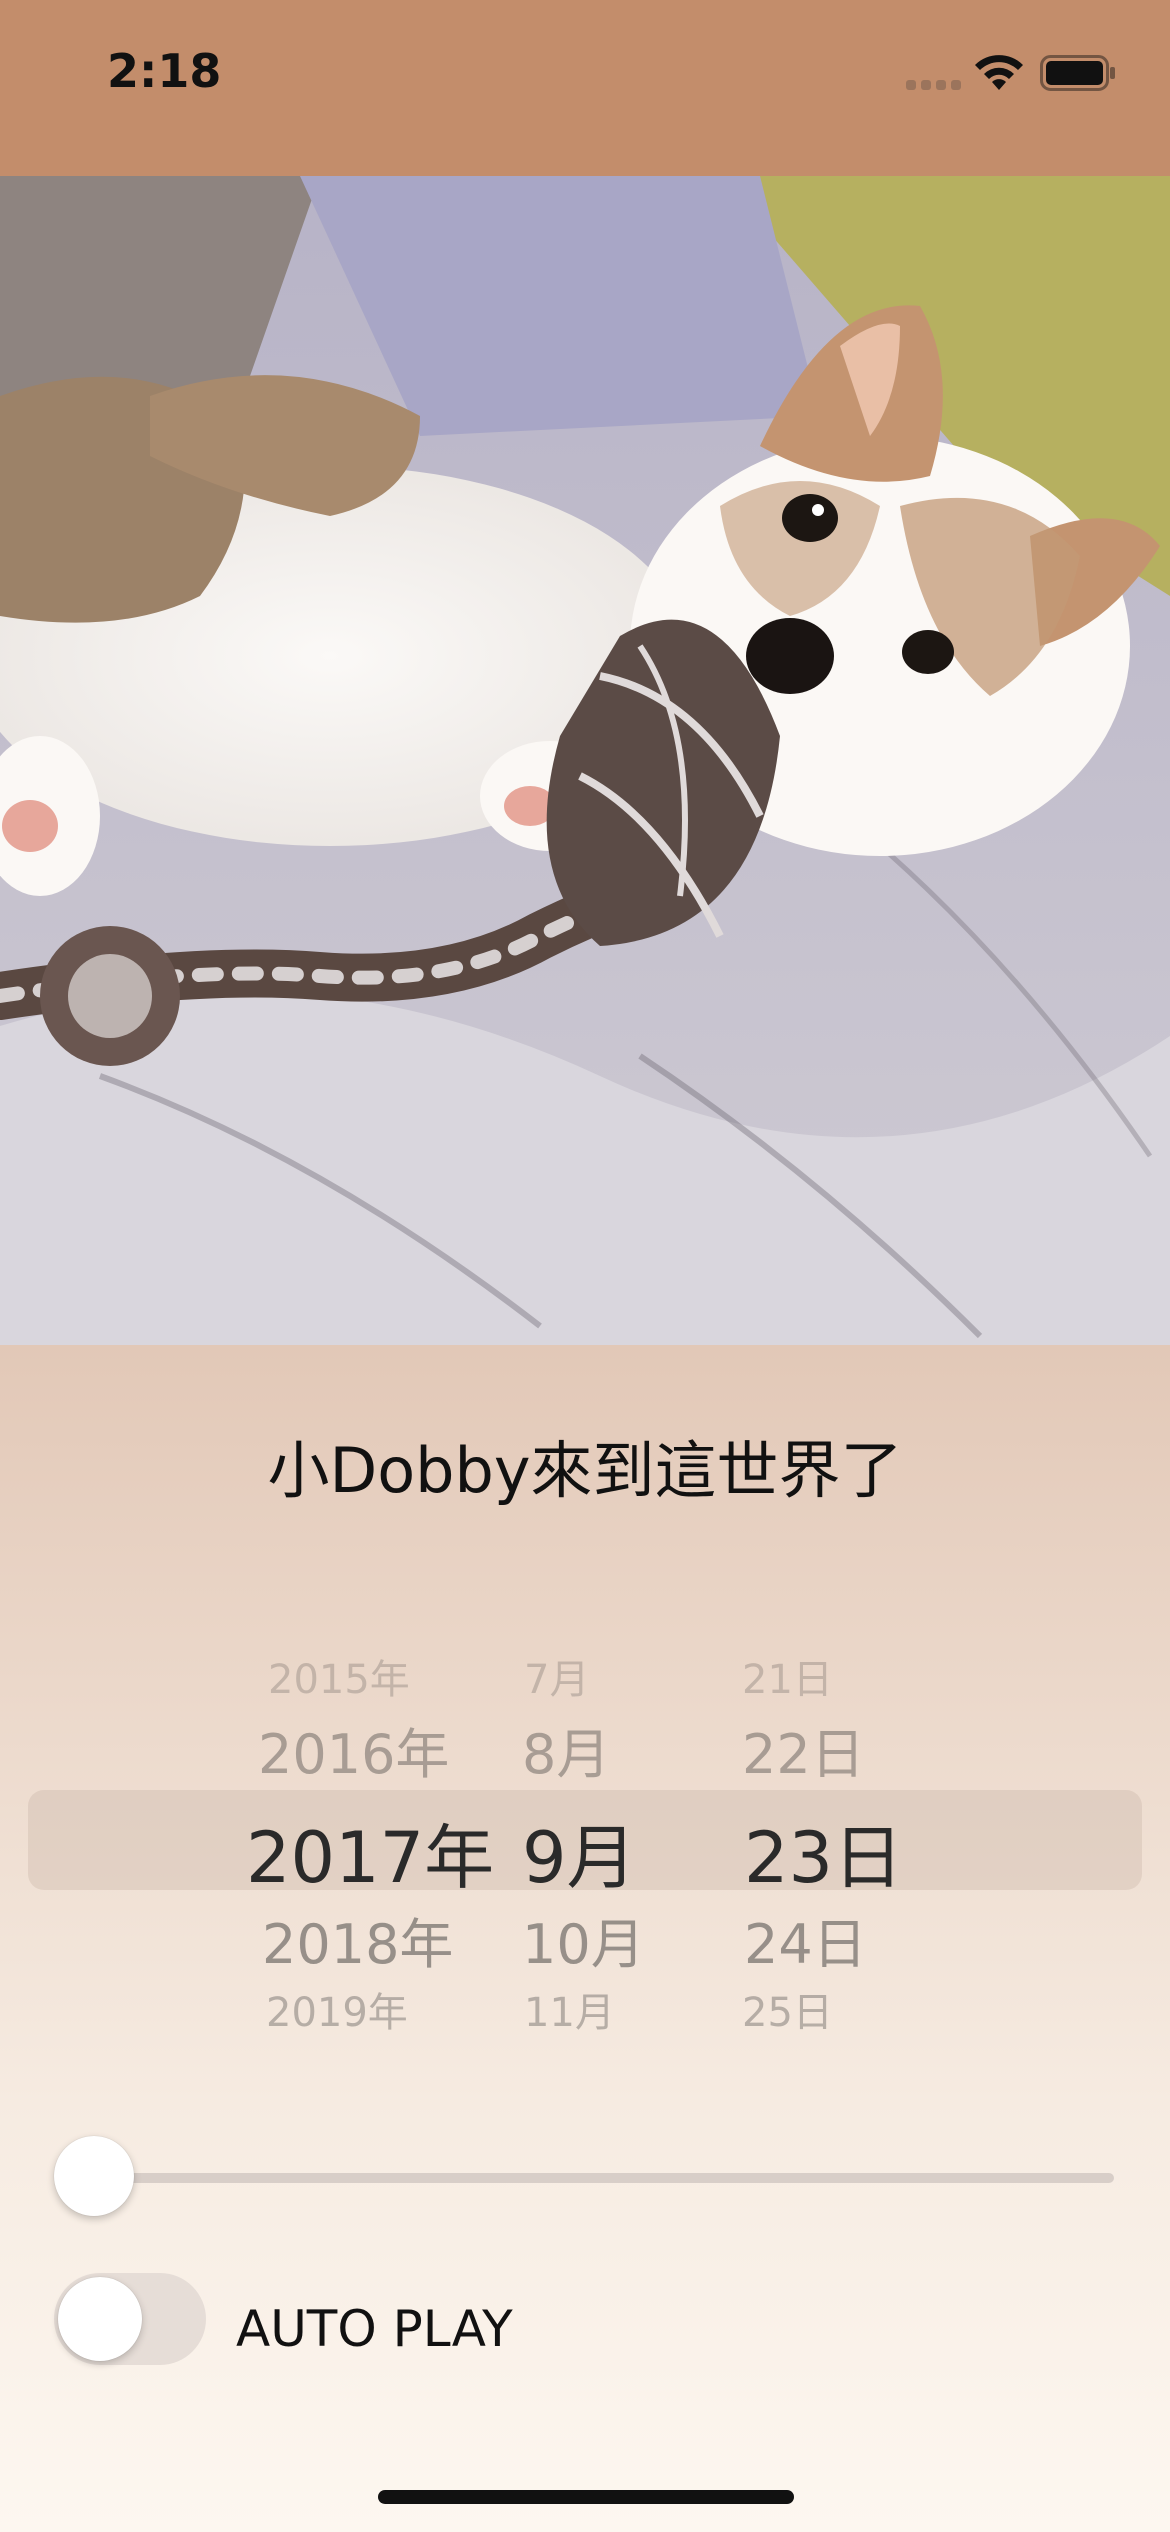  I want to click on auto-play-toggle, so click(130, 2319).